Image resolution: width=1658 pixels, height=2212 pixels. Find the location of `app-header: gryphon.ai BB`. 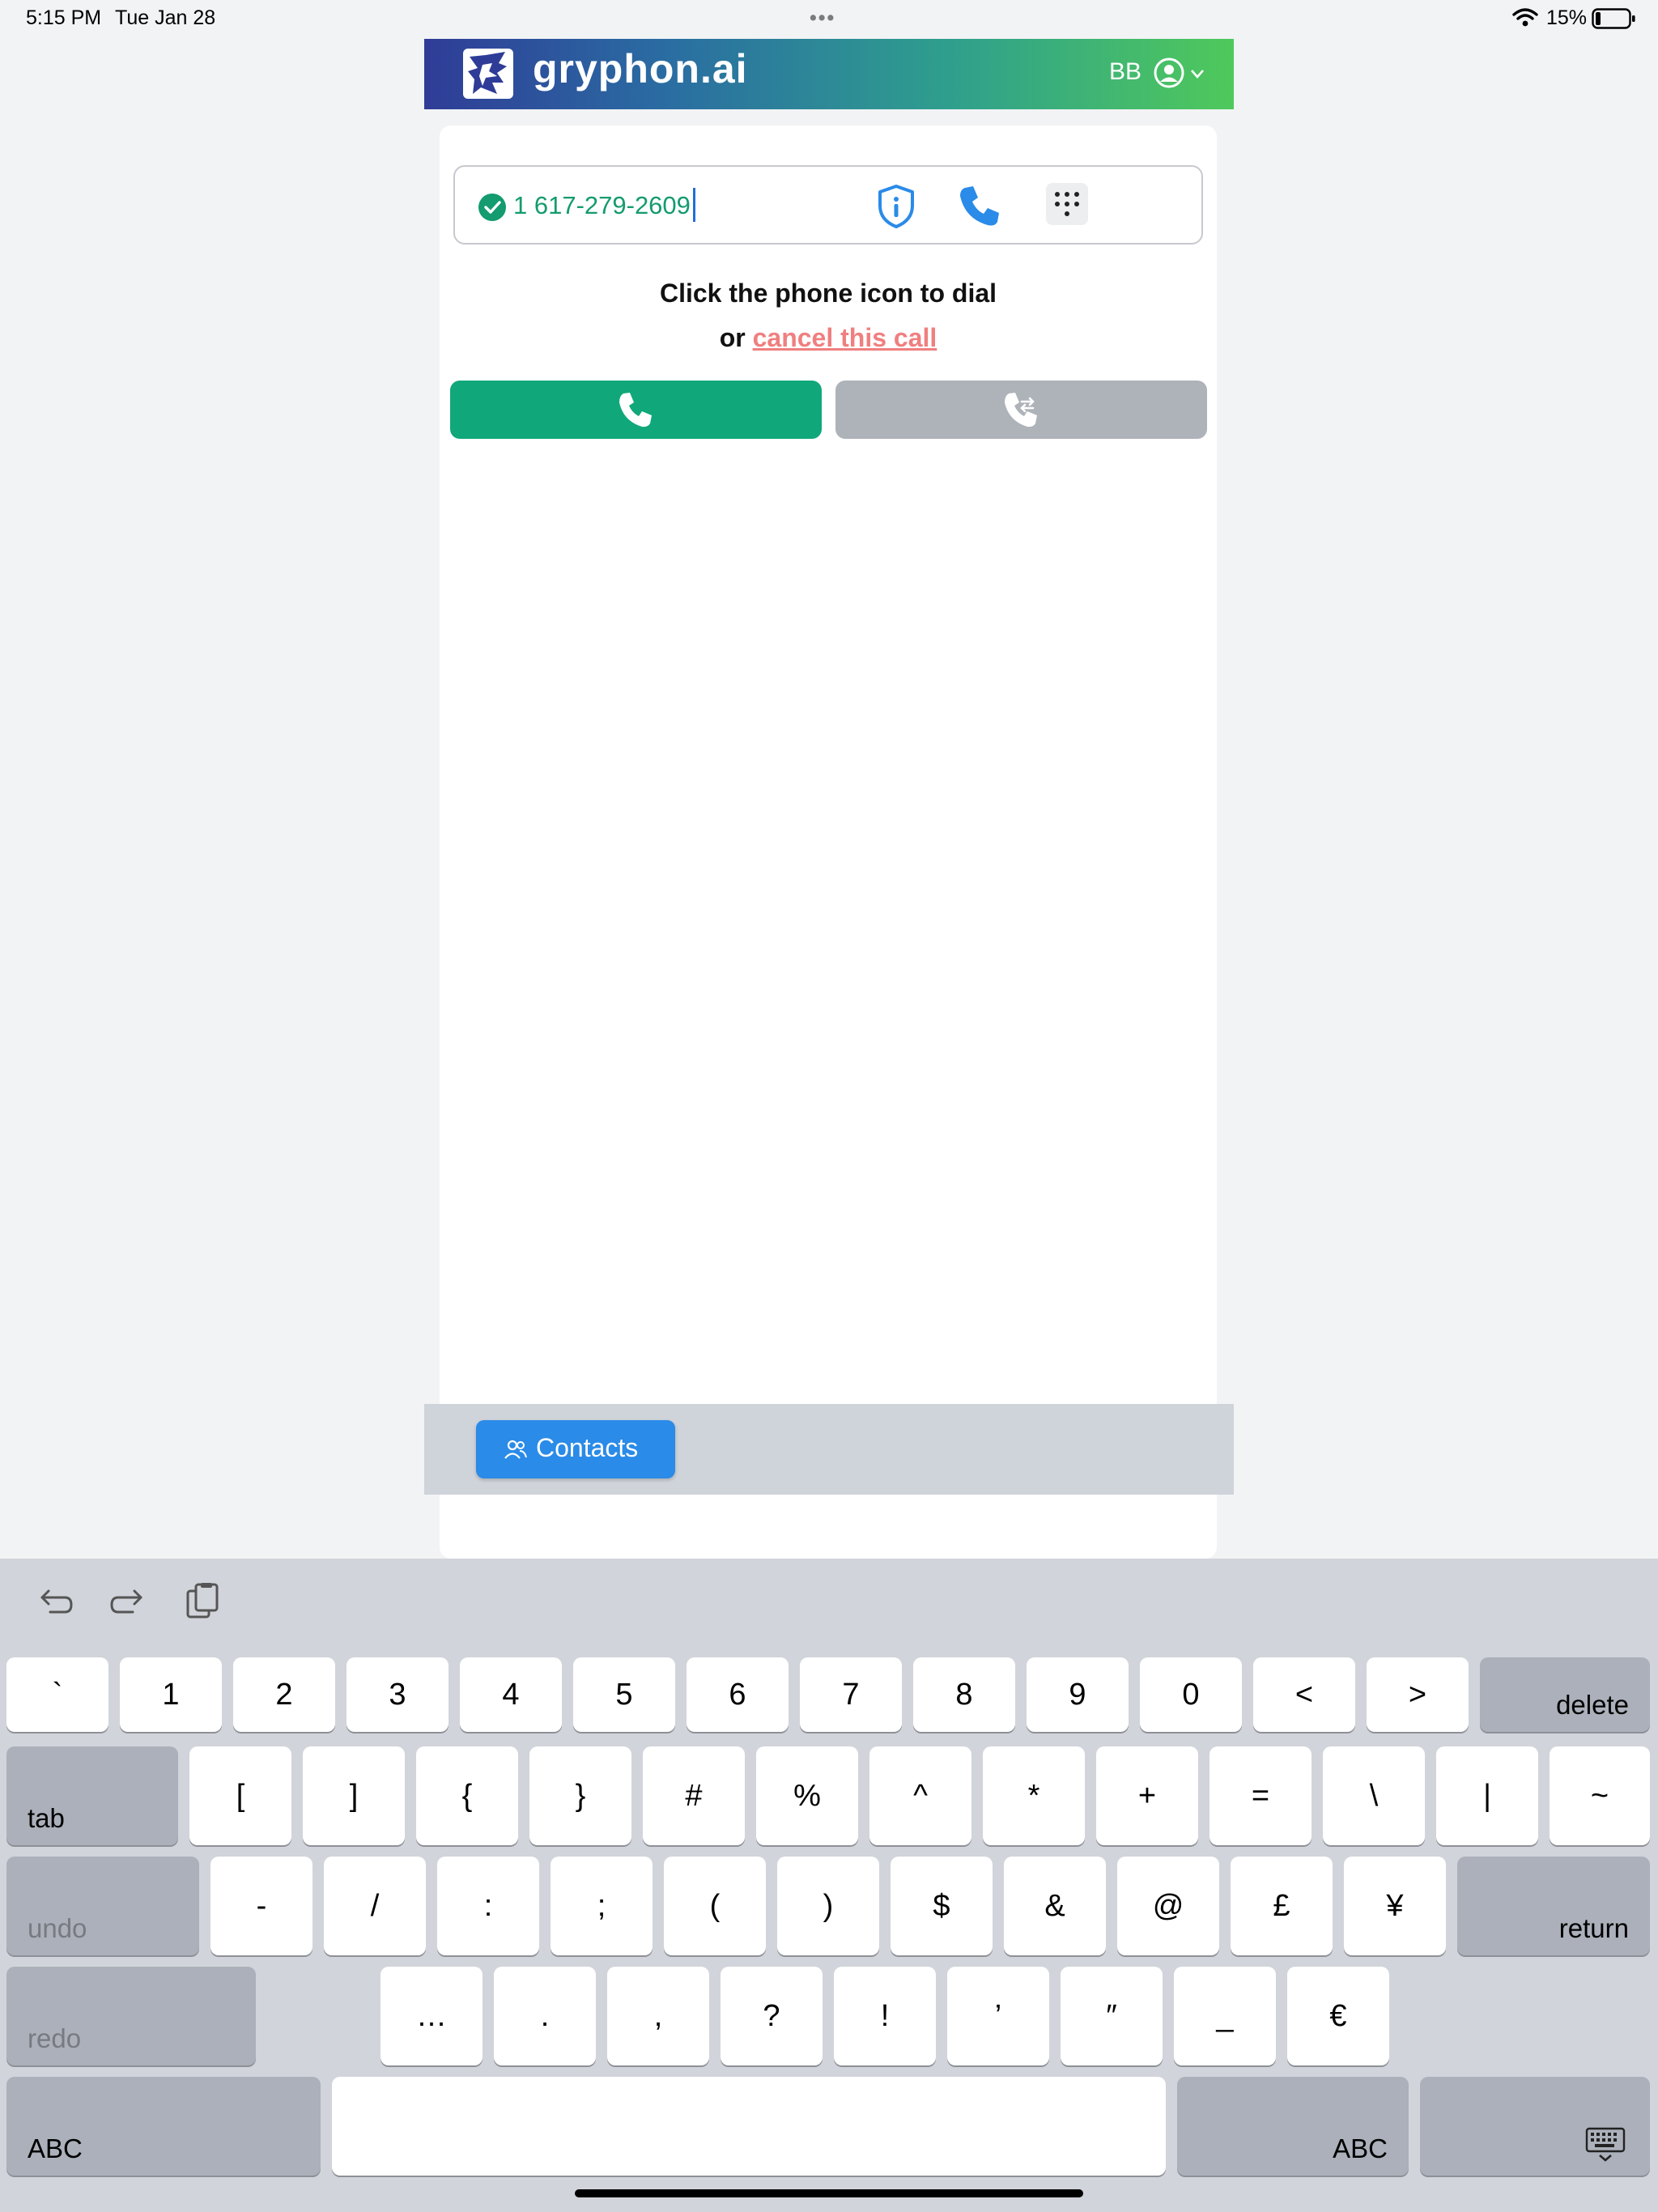

app-header: gryphon.ai BB is located at coordinates (829, 74).